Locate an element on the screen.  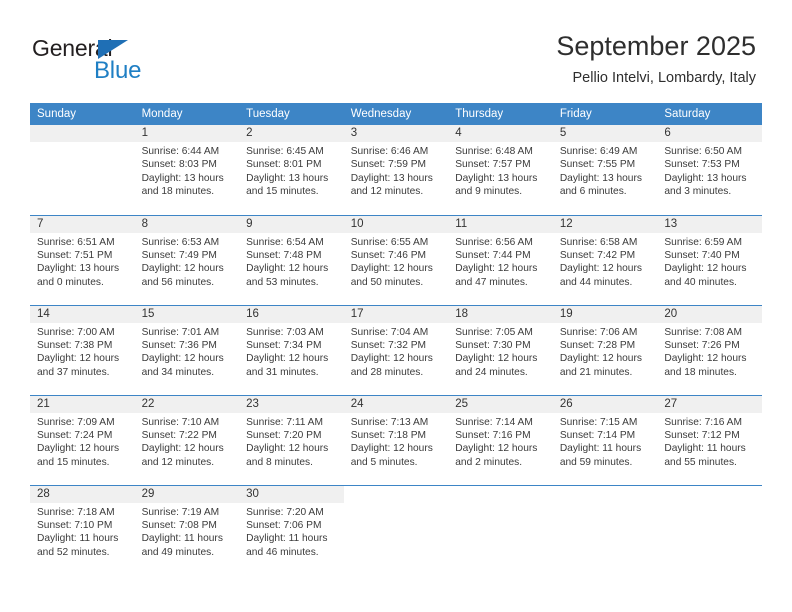
daylight-text-line2: and 5 minutes. is located at coordinates (384, 462).